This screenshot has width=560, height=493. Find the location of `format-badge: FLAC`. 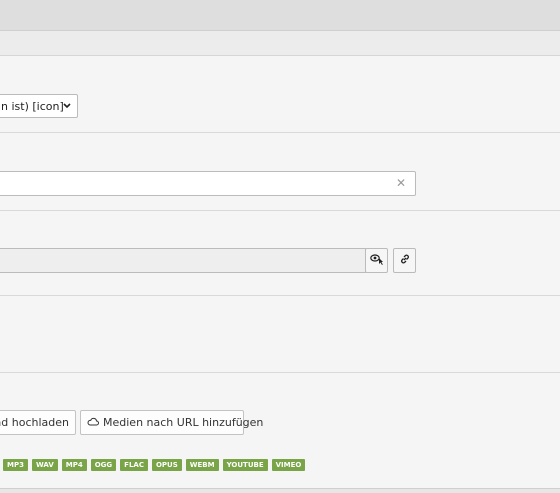

format-badge: FLAC is located at coordinates (134, 465).